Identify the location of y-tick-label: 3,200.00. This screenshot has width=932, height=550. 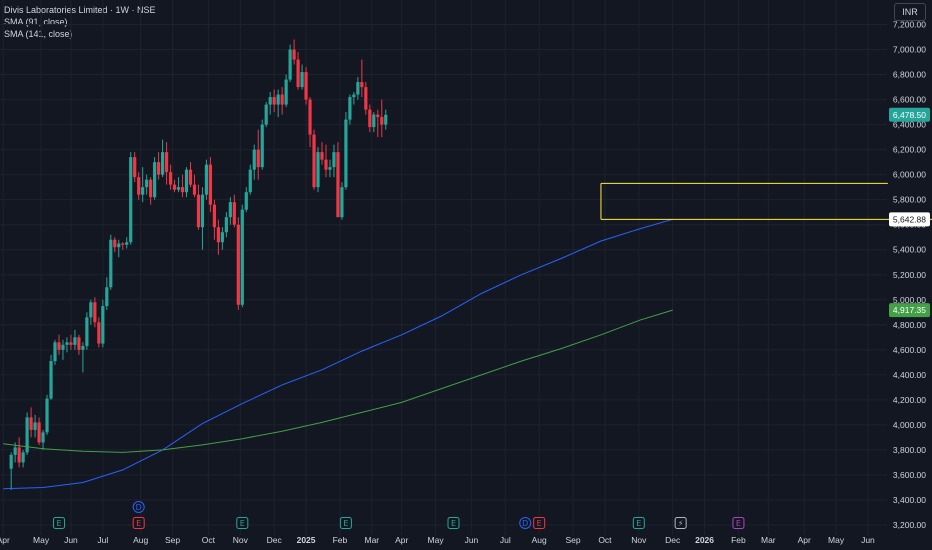
(909, 525).